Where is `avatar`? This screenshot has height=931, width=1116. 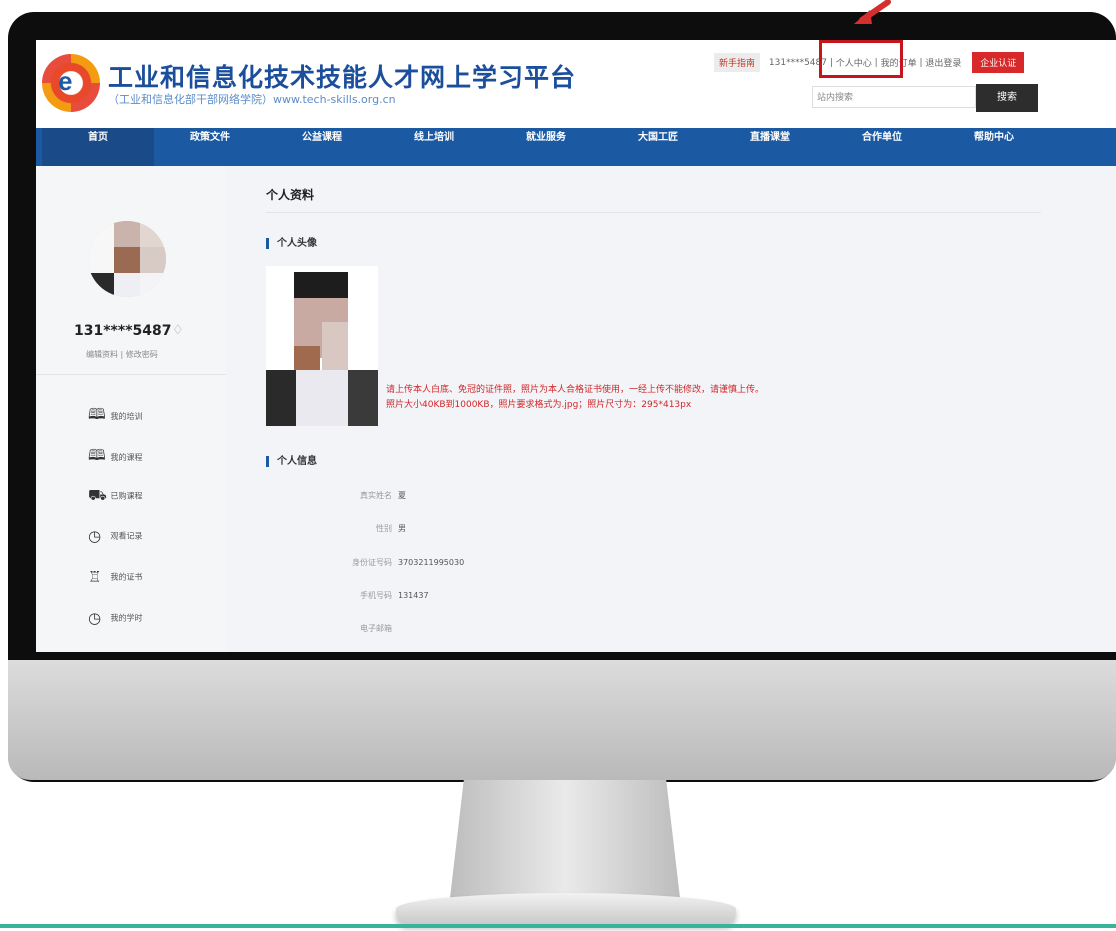 avatar is located at coordinates (127, 259).